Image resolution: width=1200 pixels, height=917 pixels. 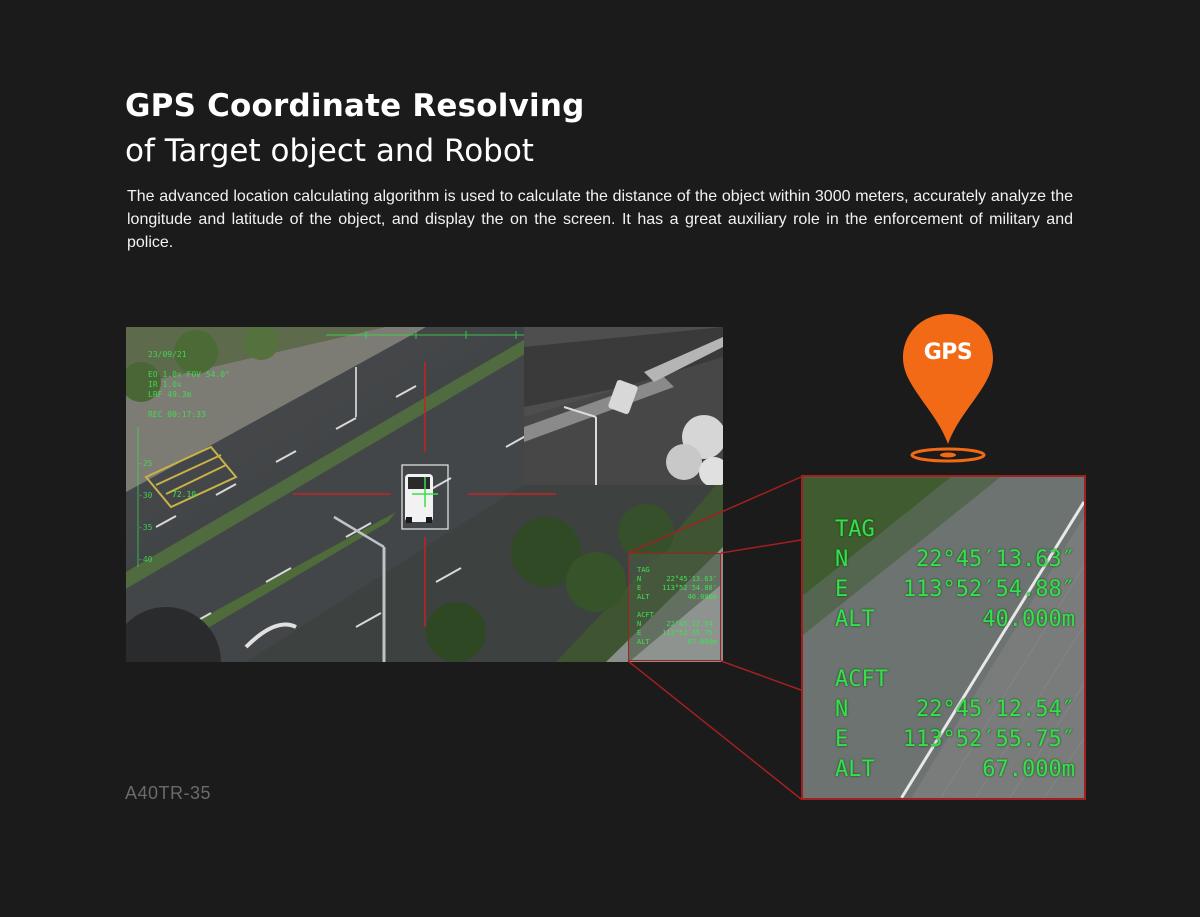 I want to click on hud-scale: -25 -30 -35 -40, so click(x=145, y=512).